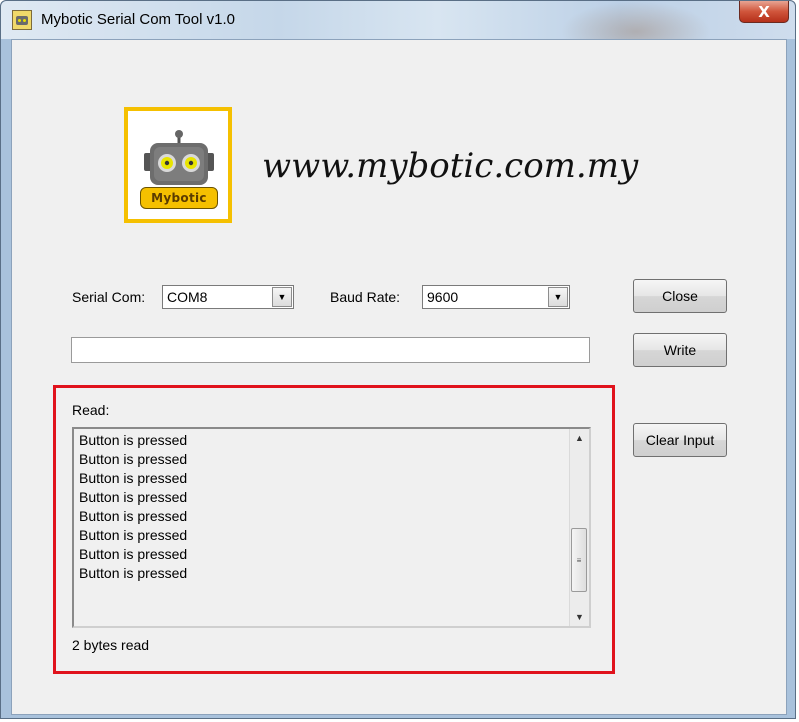  What do you see at coordinates (680, 296) in the screenshot?
I see `close-button: Close` at bounding box center [680, 296].